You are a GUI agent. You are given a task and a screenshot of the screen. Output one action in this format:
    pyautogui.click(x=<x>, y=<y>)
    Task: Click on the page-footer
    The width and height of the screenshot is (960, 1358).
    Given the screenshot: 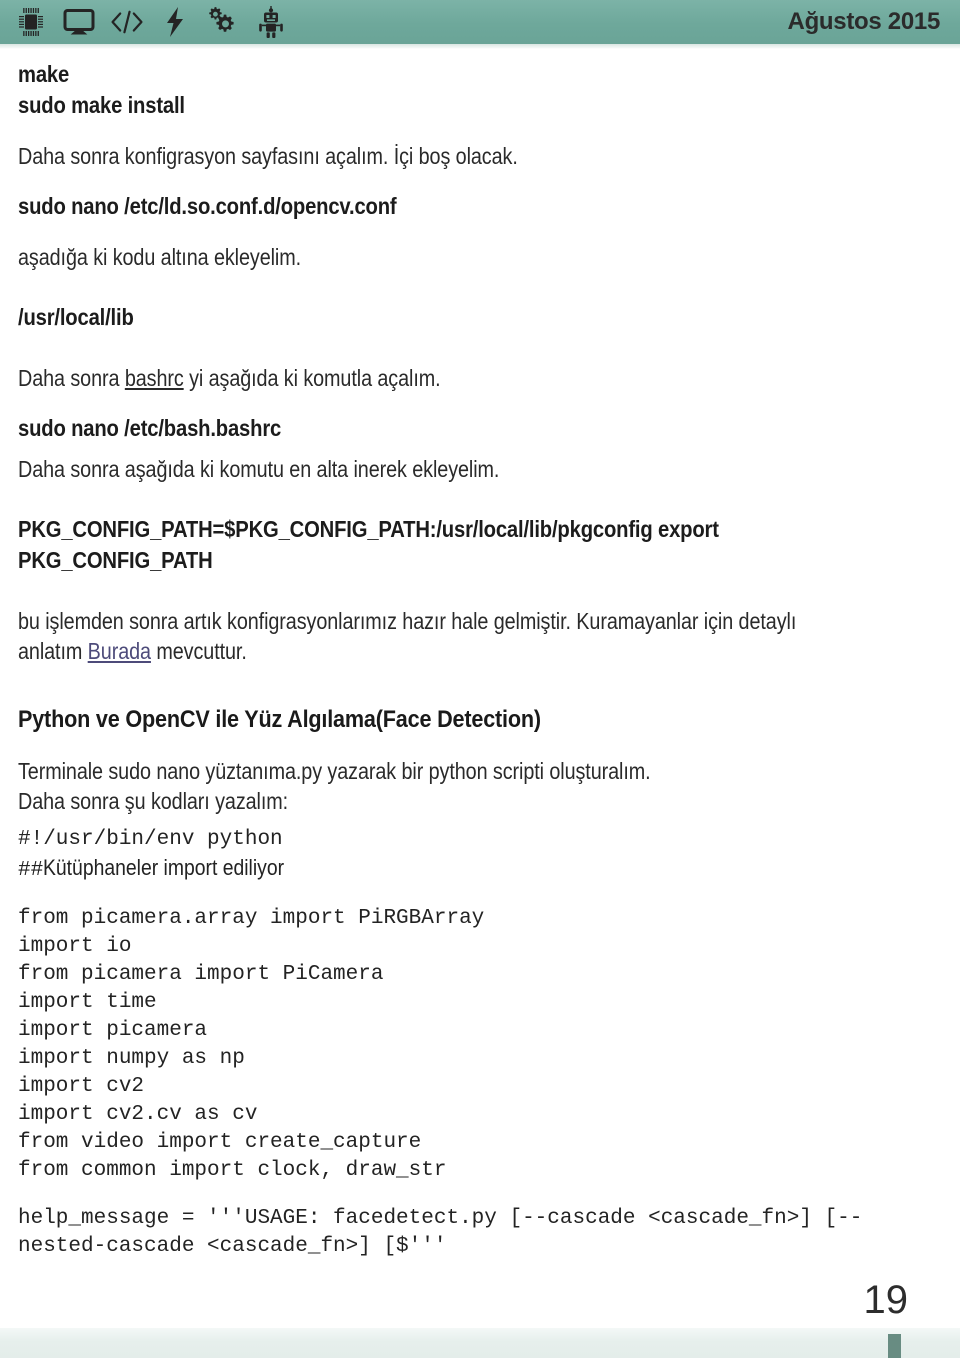 What is the action you would take?
    pyautogui.click(x=480, y=1343)
    